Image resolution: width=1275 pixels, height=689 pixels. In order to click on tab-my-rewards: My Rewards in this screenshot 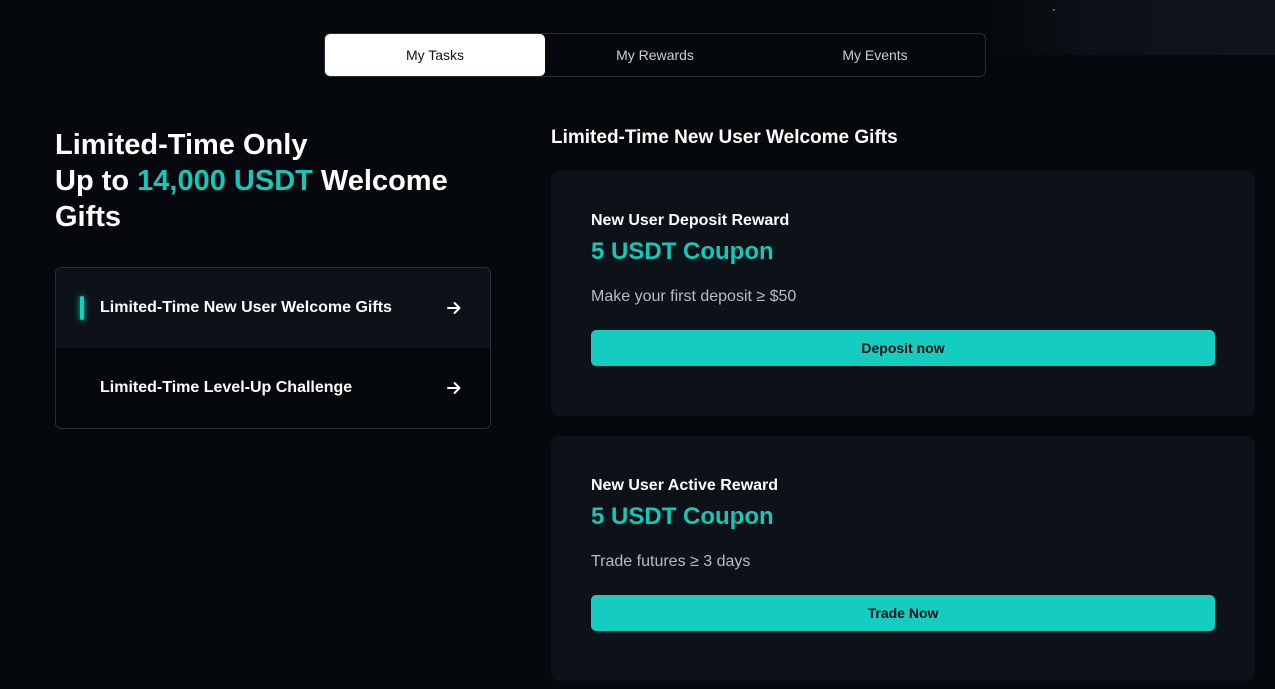, I will do `click(655, 55)`.